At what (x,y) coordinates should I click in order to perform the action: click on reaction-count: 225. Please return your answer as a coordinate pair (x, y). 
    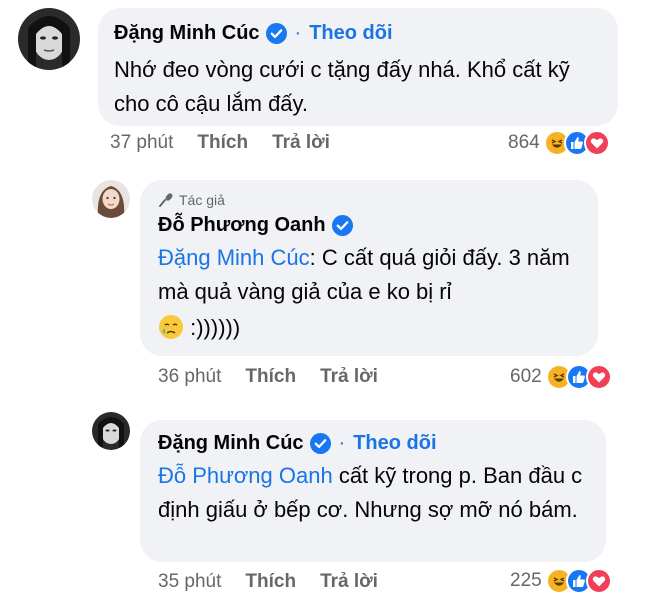
    Looking at the image, I should click on (526, 580).